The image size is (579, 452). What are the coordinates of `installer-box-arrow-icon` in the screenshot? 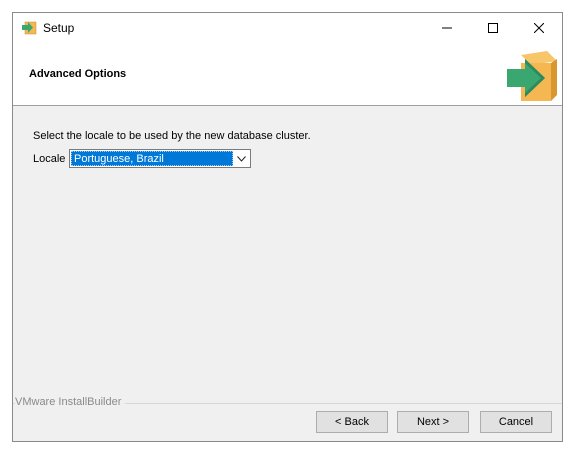 It's located at (531, 75).